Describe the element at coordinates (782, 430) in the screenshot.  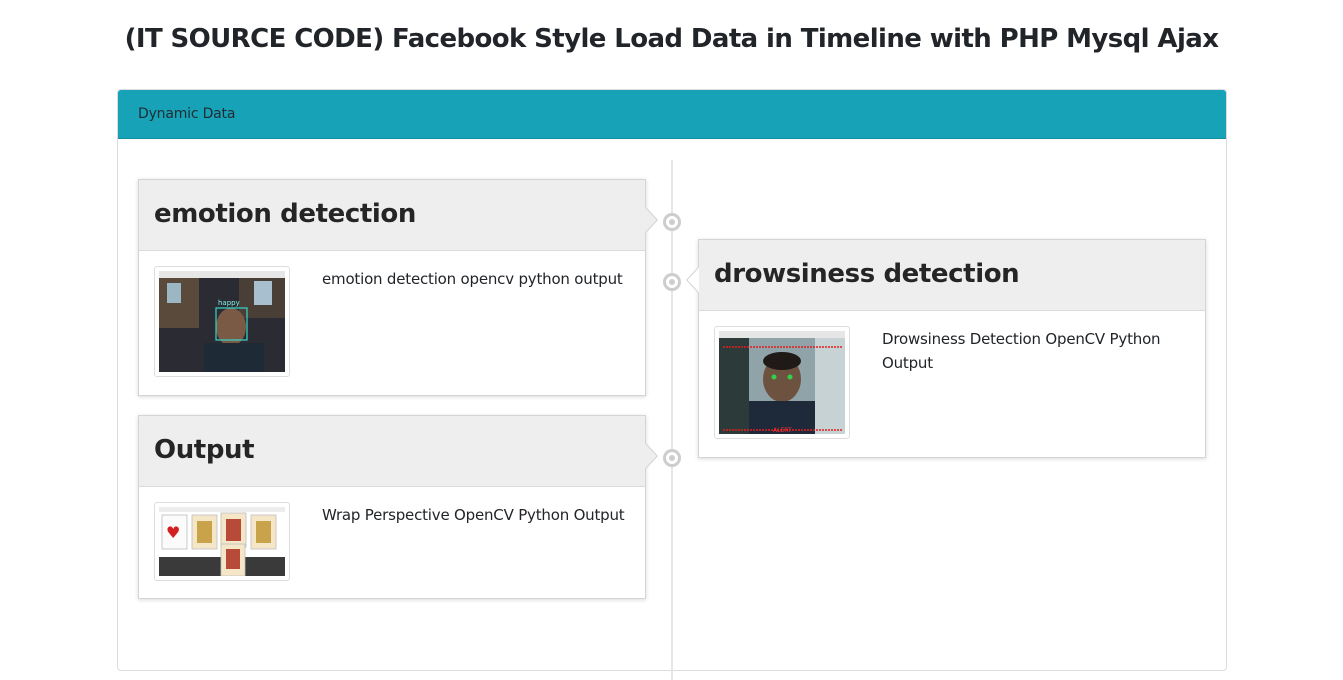
I see `thumb-caption: ALERT` at that location.